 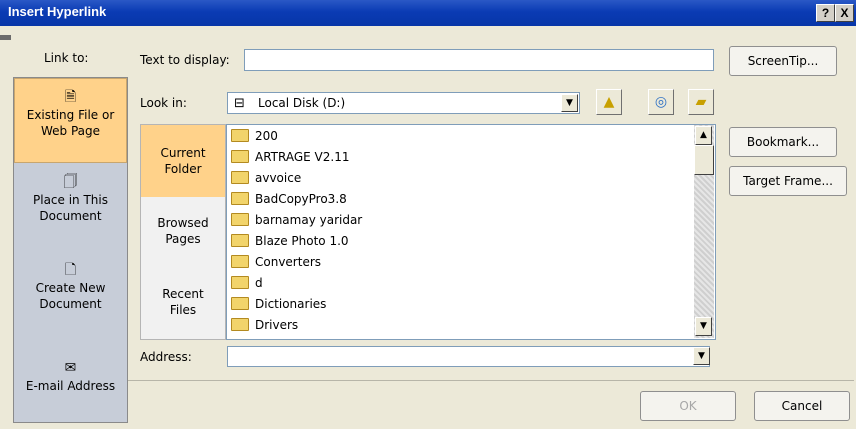 What do you see at coordinates (428, 13) in the screenshot?
I see `title-bar: Insert Hyperlink ? X` at bounding box center [428, 13].